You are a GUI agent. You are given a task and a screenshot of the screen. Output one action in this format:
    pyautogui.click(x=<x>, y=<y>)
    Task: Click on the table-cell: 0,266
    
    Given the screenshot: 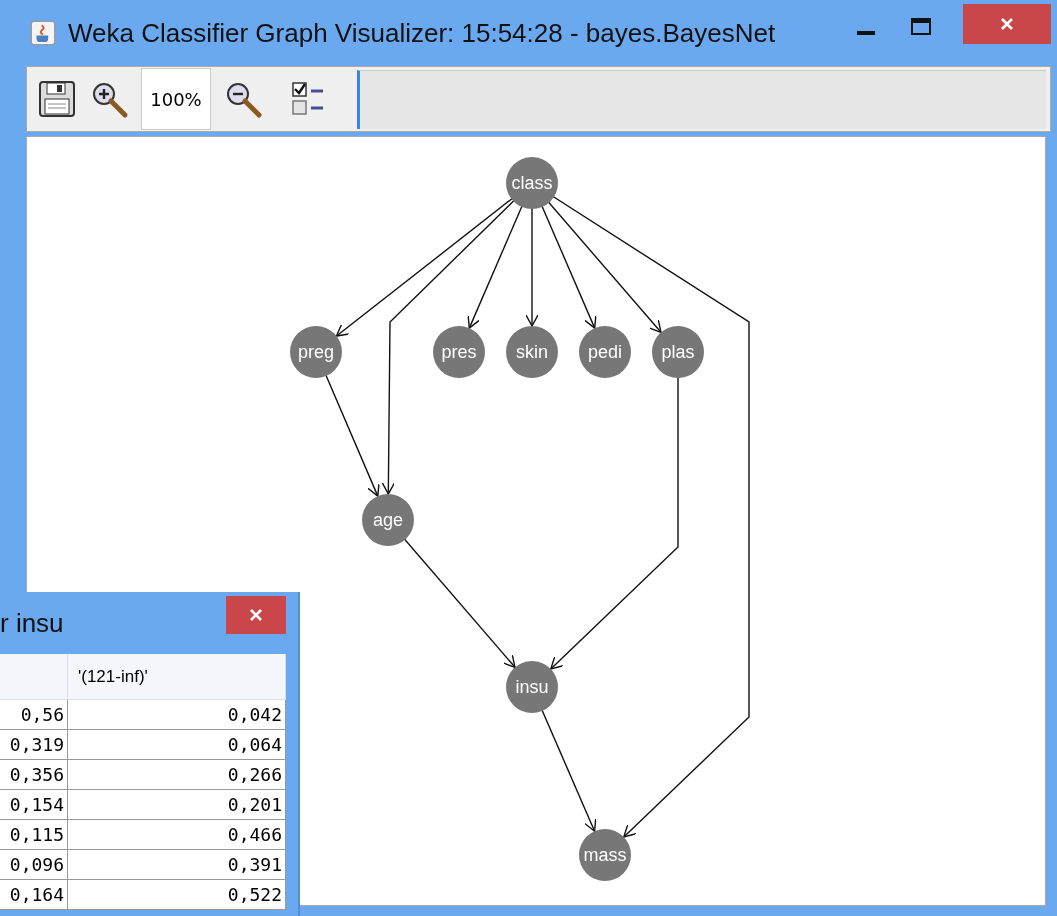 What is the action you would take?
    pyautogui.click(x=177, y=775)
    